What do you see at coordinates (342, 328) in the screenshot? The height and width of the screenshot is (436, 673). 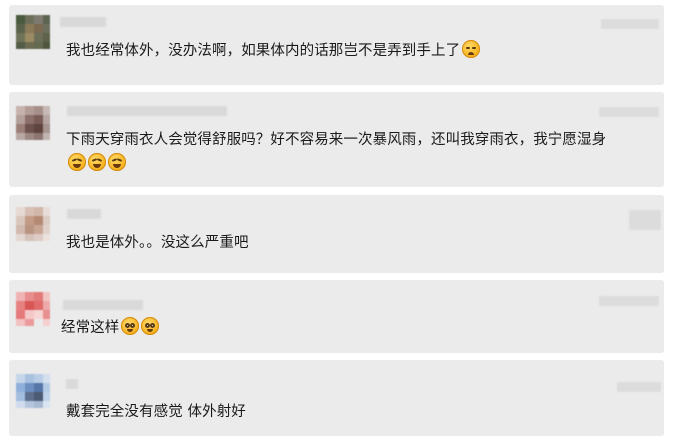 I see `comment-text: 经常这样` at bounding box center [342, 328].